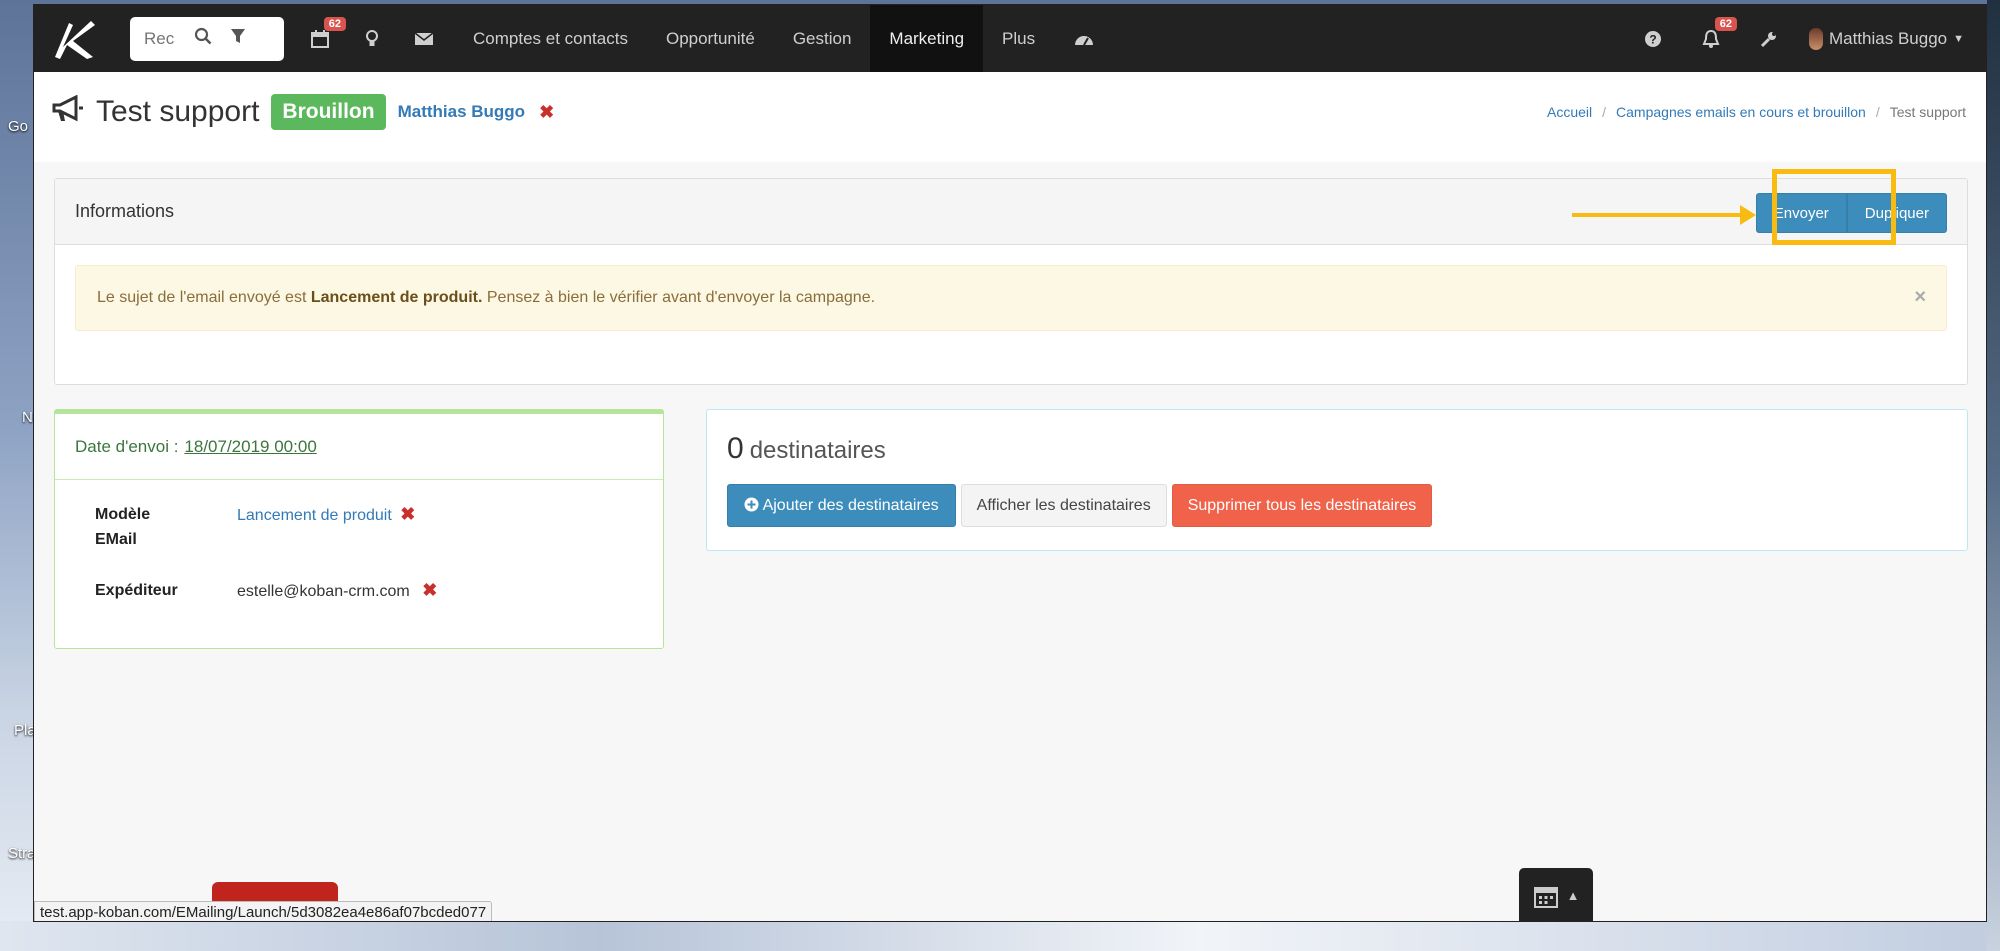  What do you see at coordinates (359, 447) in the screenshot?
I see `send-date-heading: Date d'envoi : 18/07/2019 00:00` at bounding box center [359, 447].